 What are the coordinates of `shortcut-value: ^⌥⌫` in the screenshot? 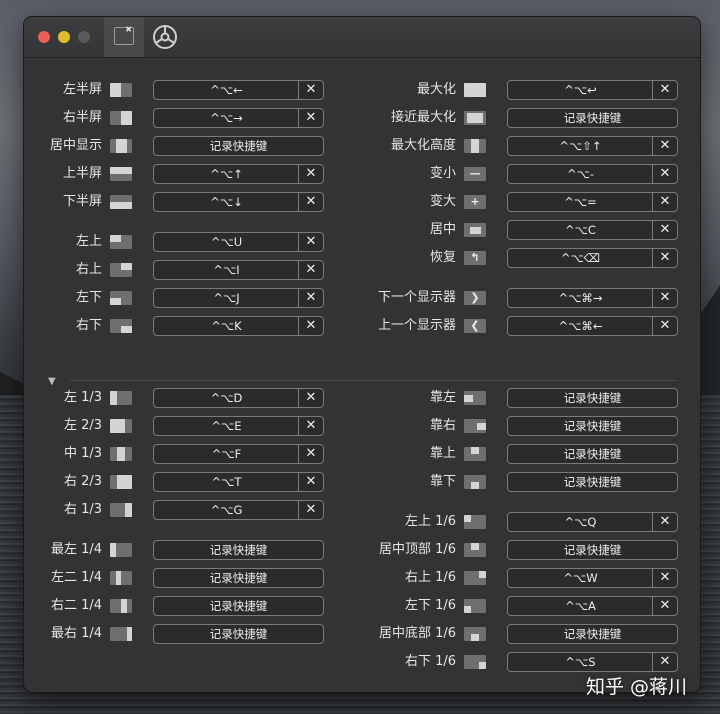 It's located at (580, 258).